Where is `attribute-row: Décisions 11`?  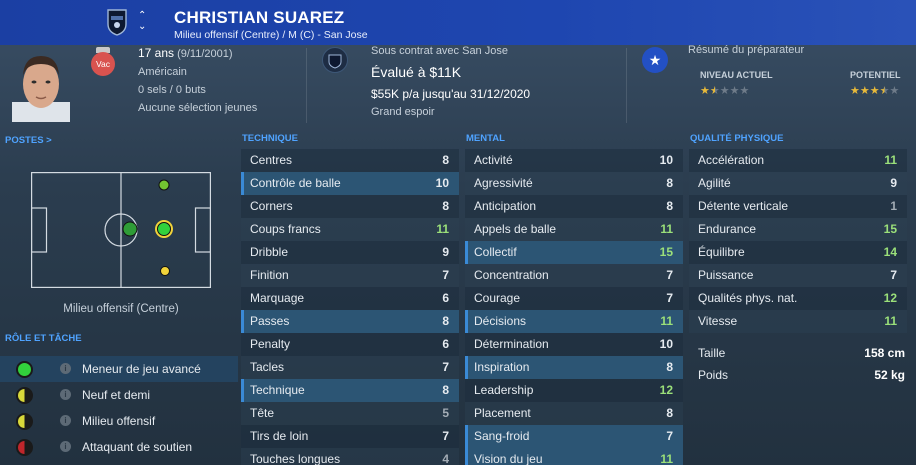
attribute-row: Décisions 11 is located at coordinates (574, 321).